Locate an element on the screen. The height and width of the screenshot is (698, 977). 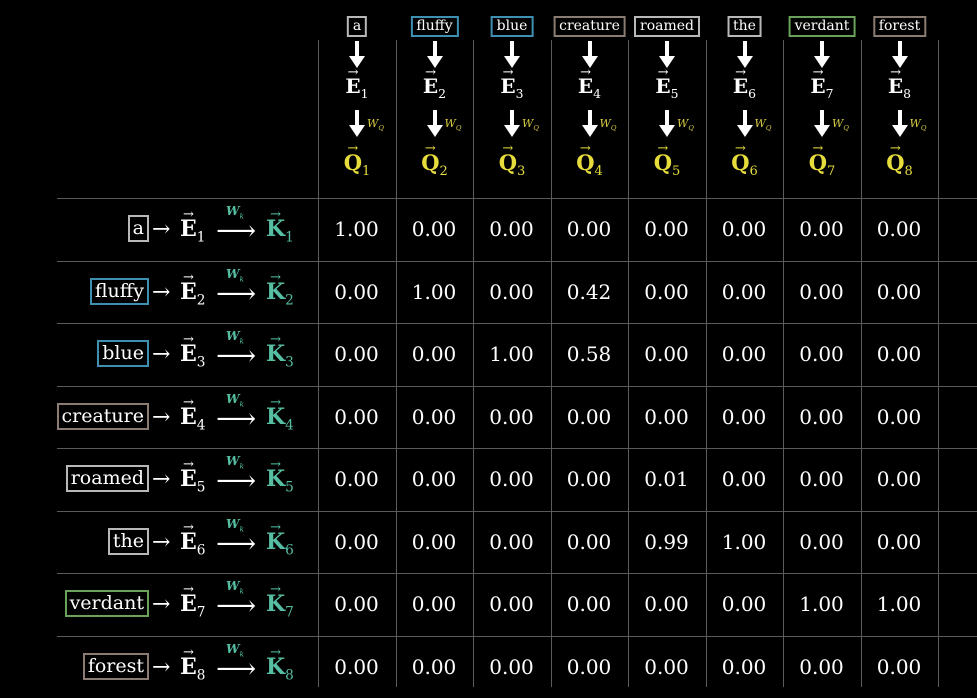
wq-label: WQ is located at coordinates (608, 125).